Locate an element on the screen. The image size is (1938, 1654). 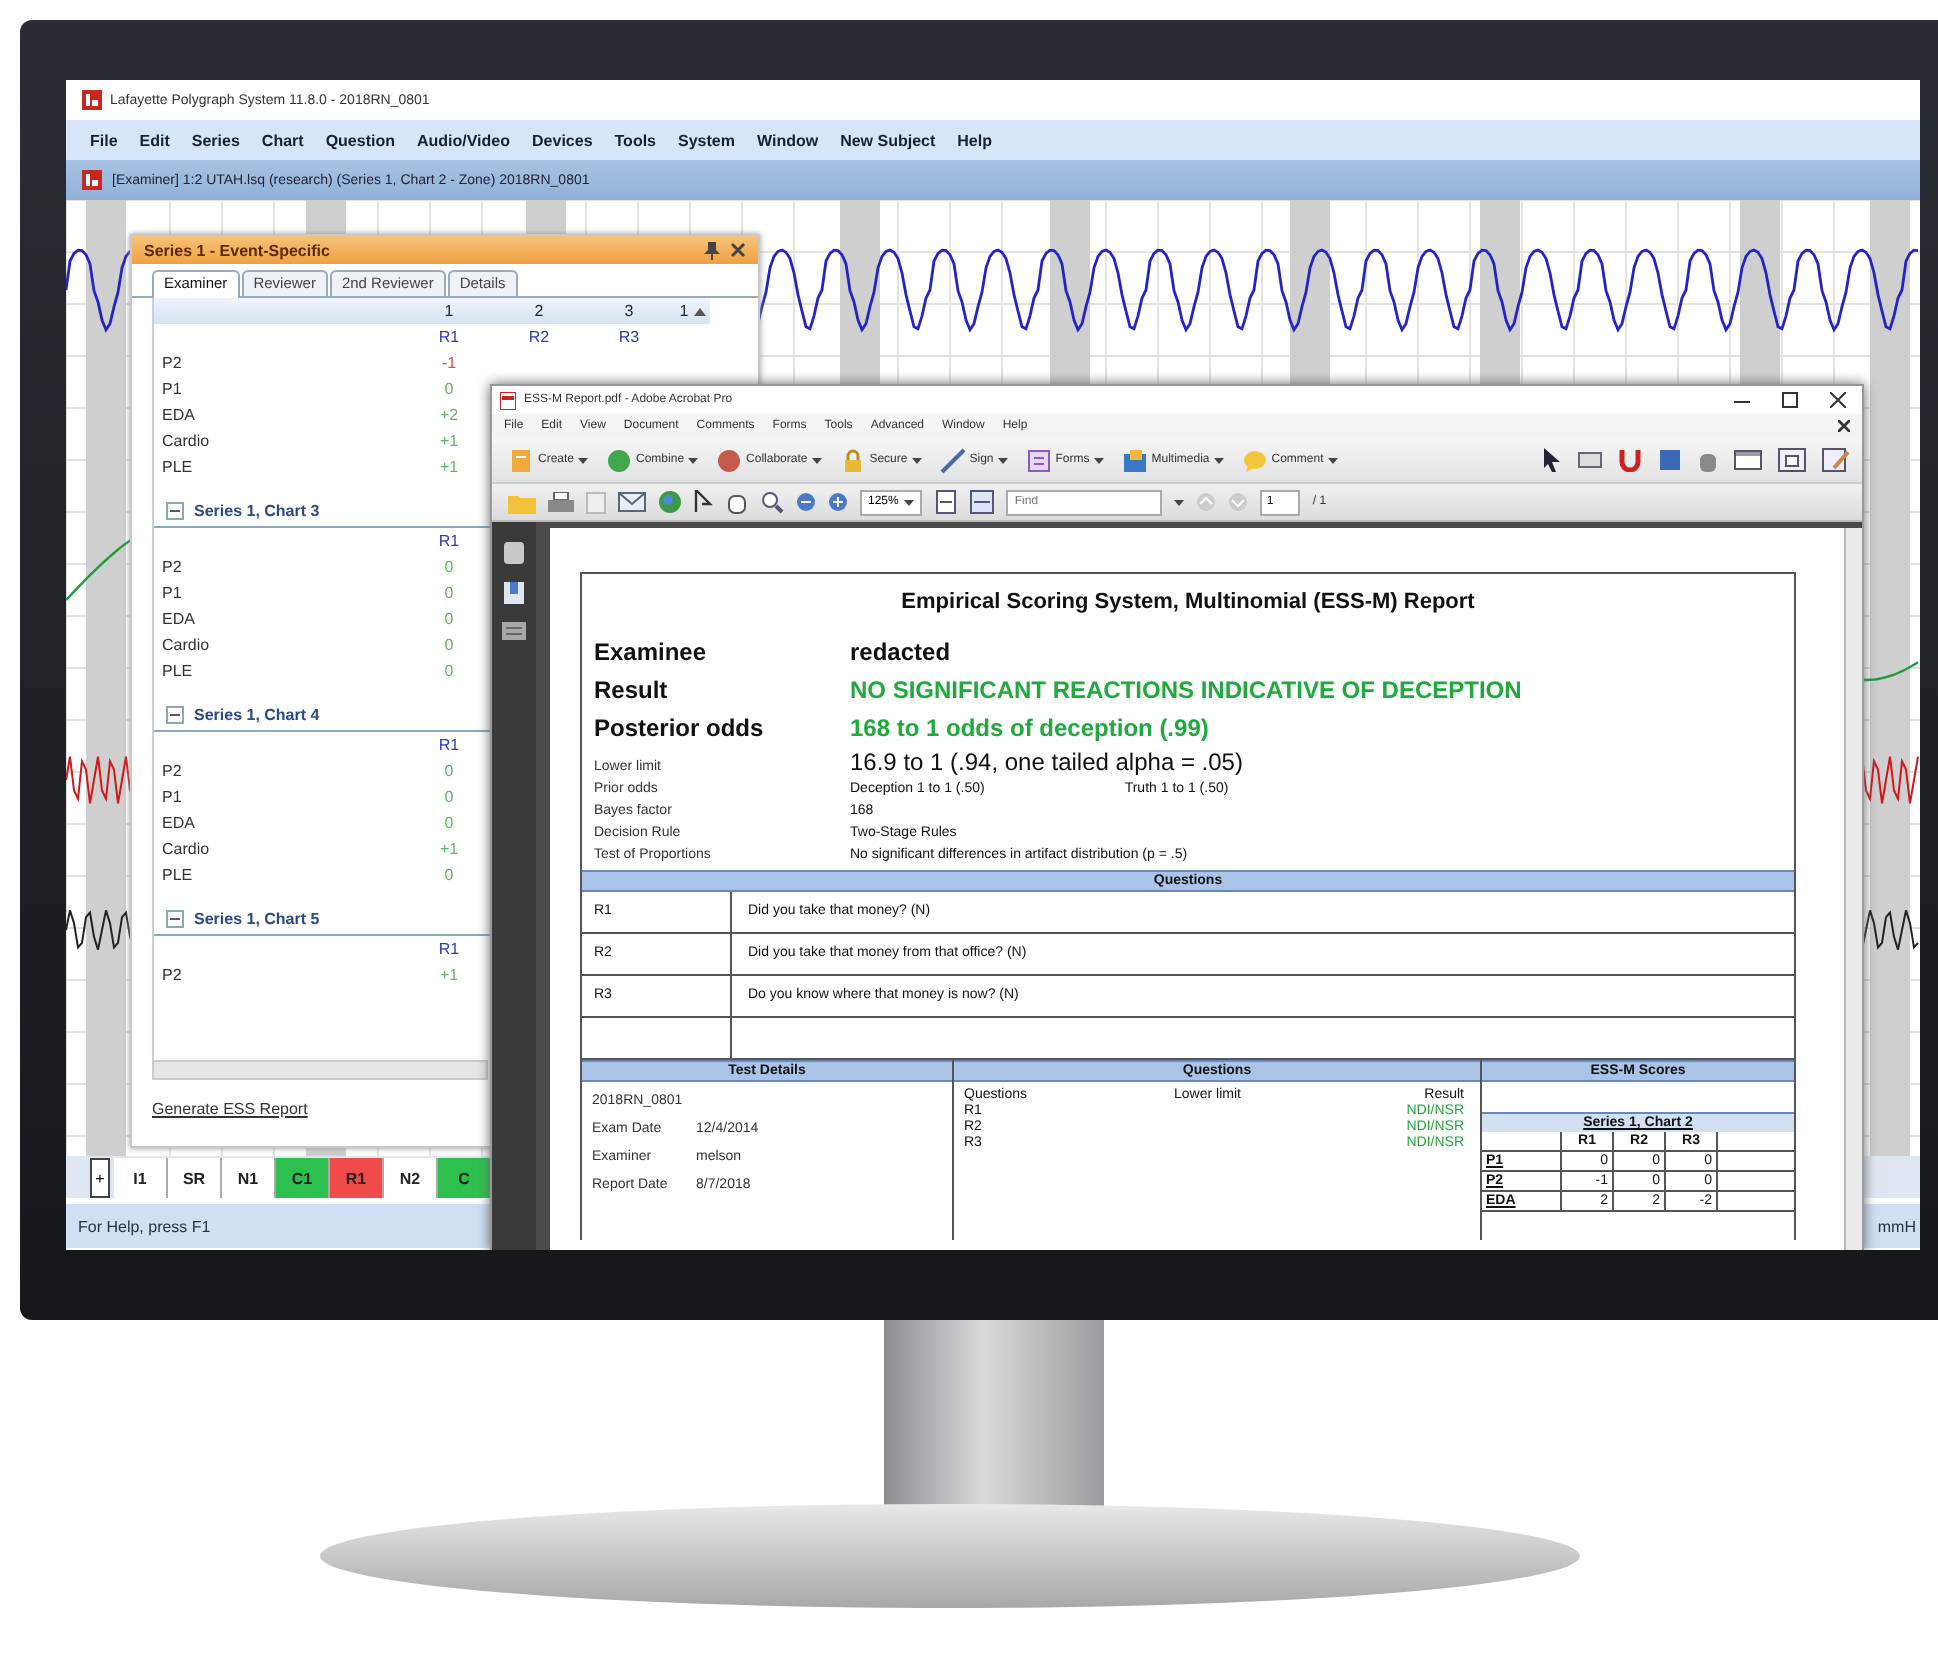
globe-icon is located at coordinates (670, 502).